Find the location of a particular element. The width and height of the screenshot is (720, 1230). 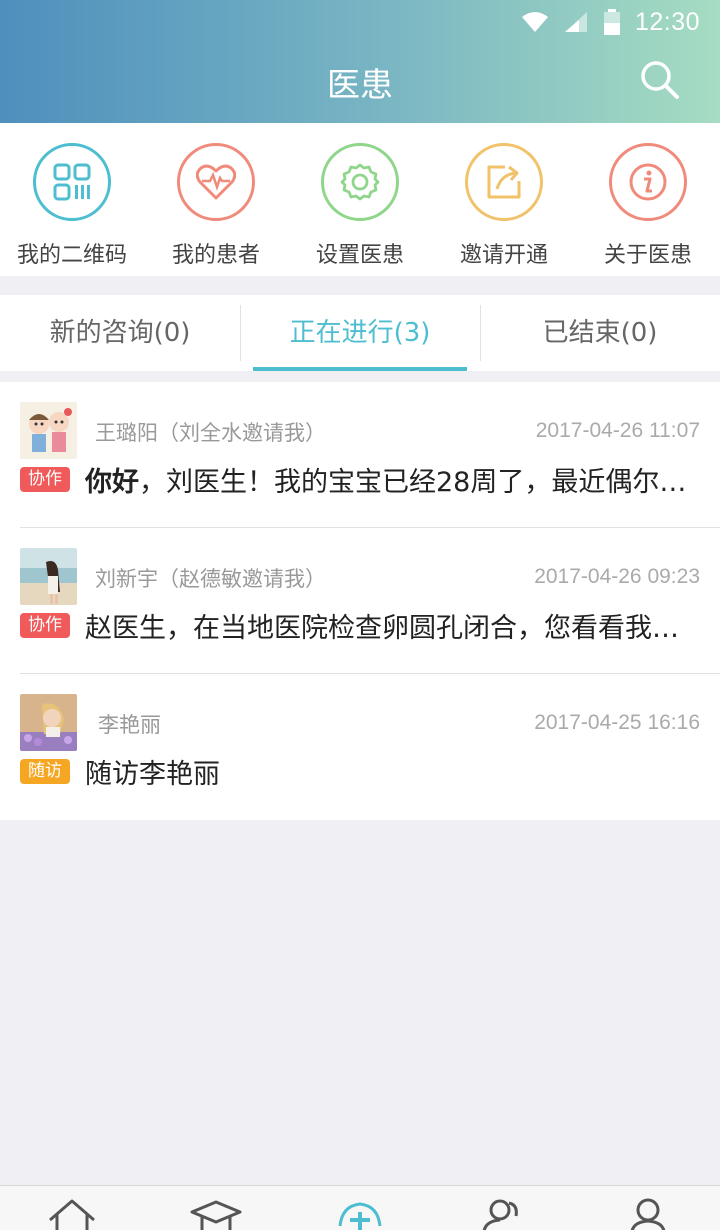

search-icon is located at coordinates (660, 80).